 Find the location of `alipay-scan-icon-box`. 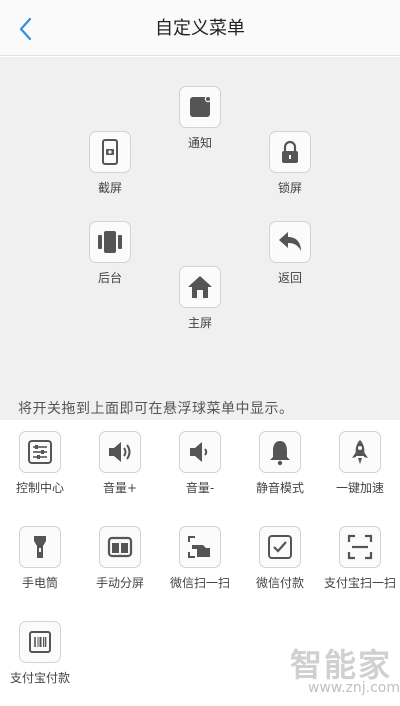

alipay-scan-icon-box is located at coordinates (360, 547).